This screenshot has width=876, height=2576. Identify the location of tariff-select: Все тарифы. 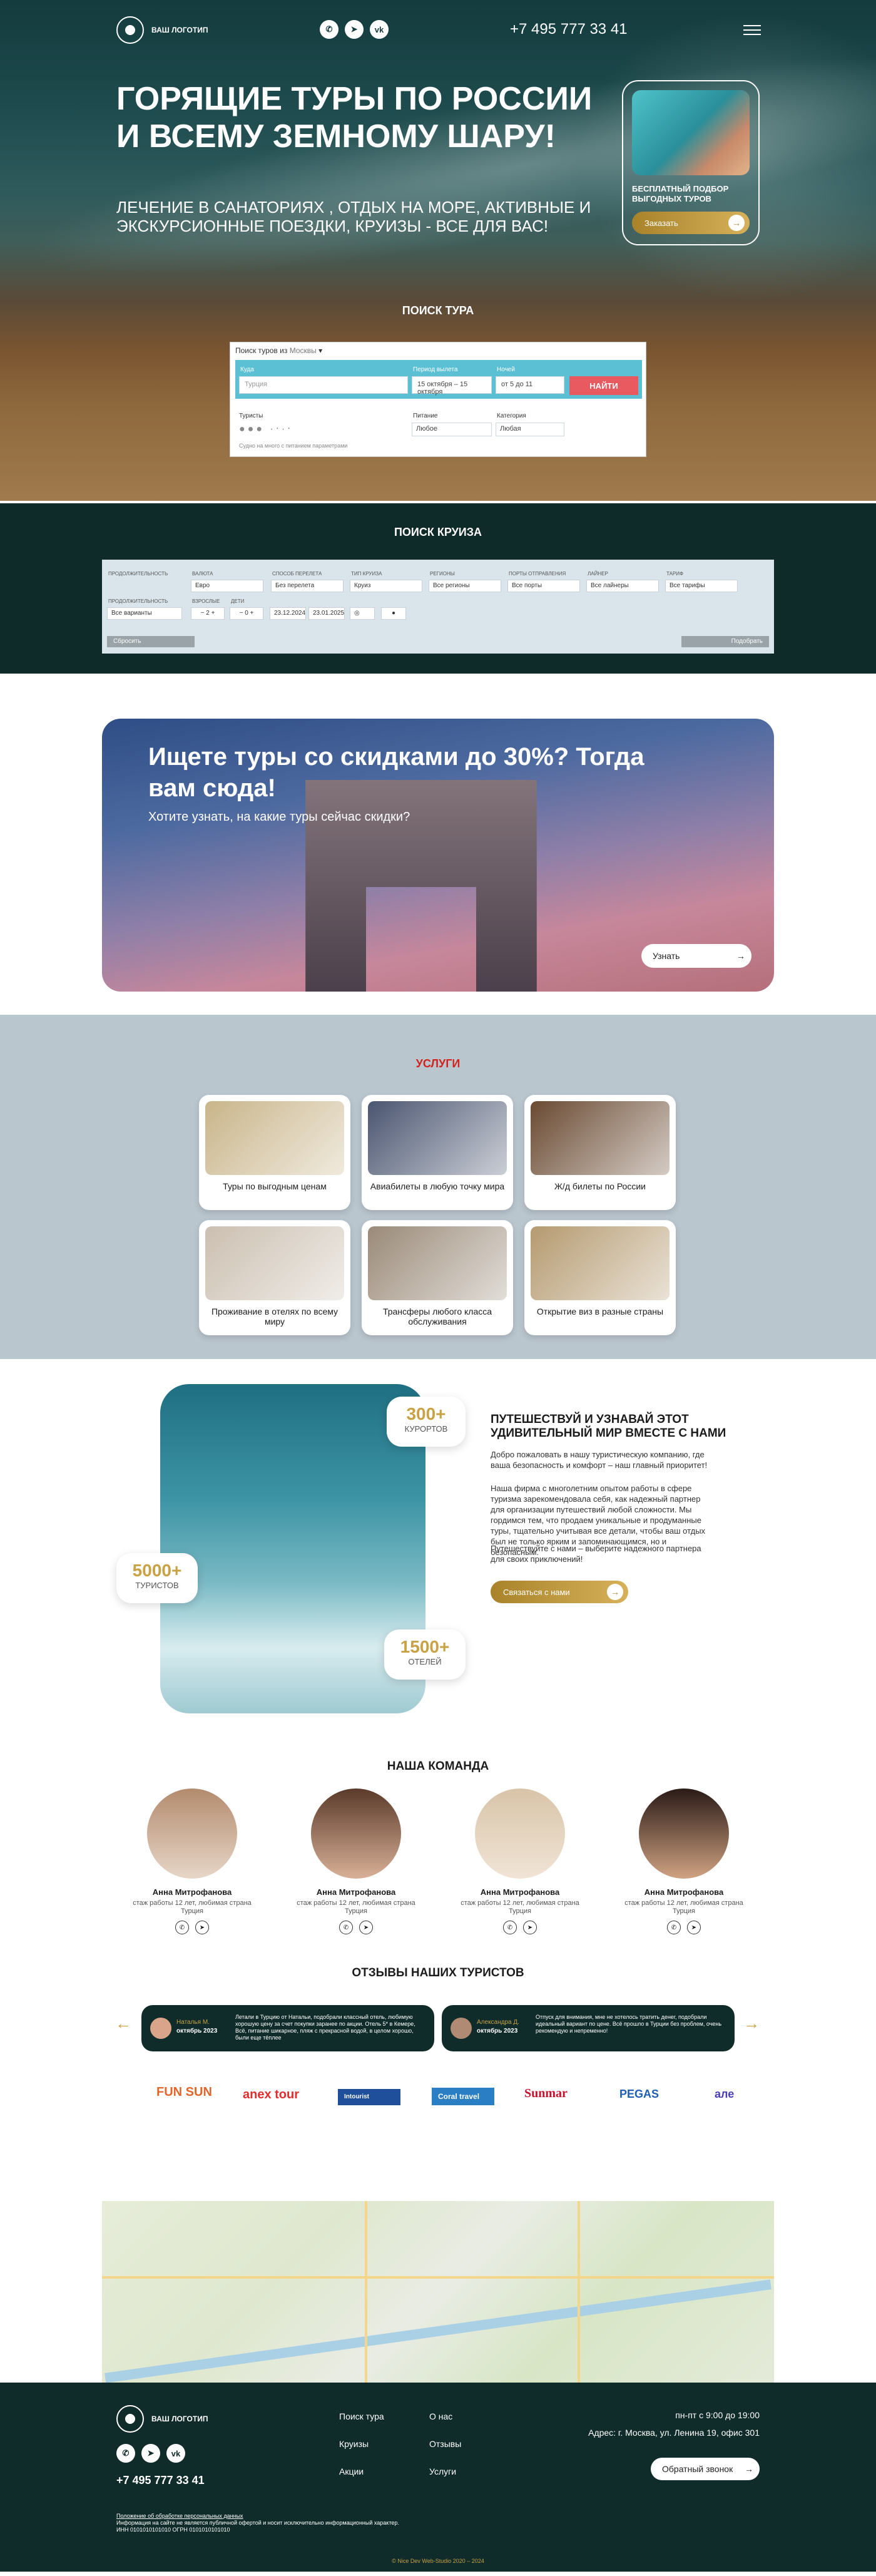
(701, 586).